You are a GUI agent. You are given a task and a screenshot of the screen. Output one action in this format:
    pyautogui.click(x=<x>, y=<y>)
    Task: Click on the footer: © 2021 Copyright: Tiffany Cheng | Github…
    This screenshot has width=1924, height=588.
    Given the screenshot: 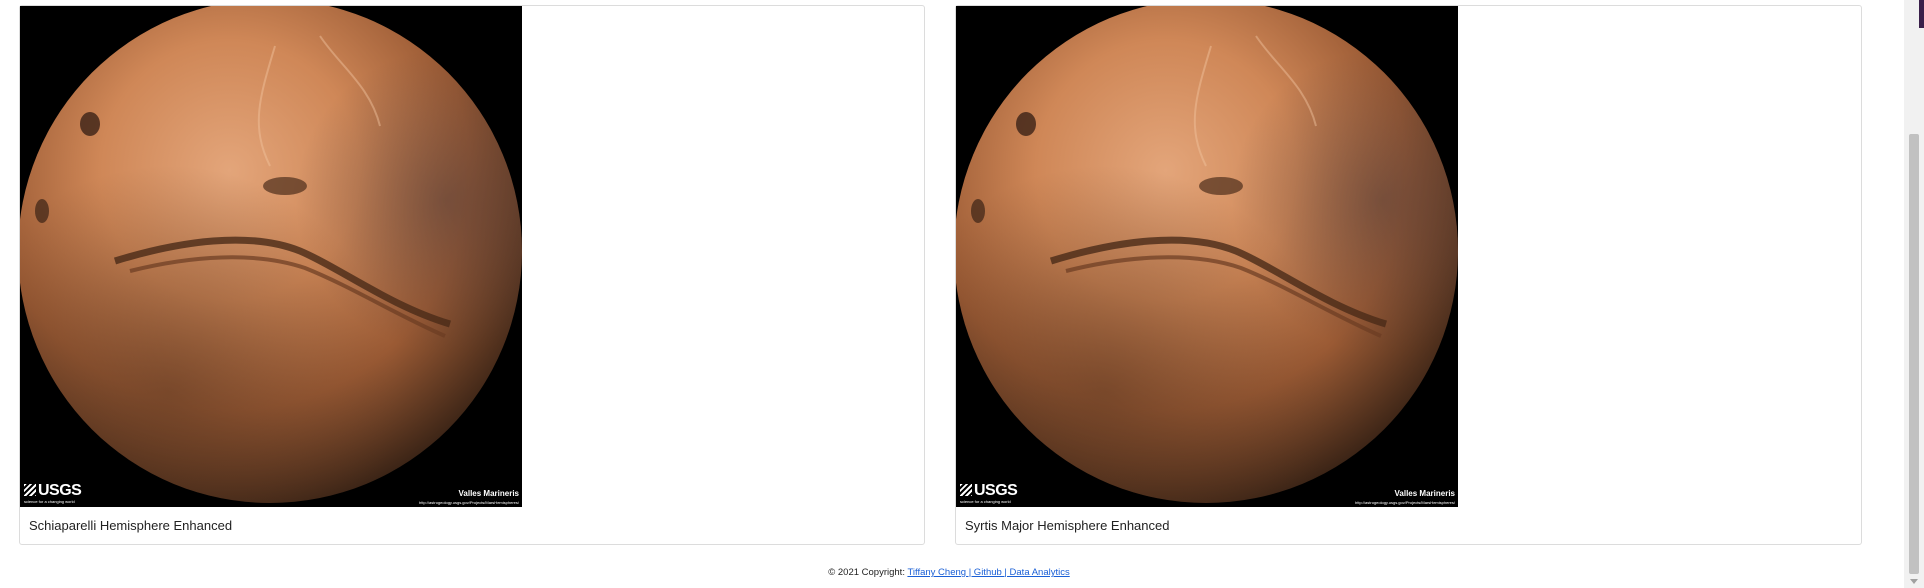 What is the action you would take?
    pyautogui.click(x=949, y=572)
    